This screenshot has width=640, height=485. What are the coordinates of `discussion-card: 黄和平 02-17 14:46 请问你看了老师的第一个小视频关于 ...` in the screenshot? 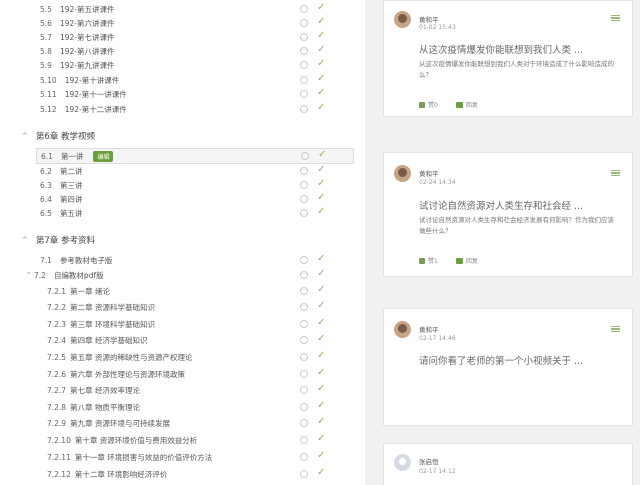 It's located at (508, 367).